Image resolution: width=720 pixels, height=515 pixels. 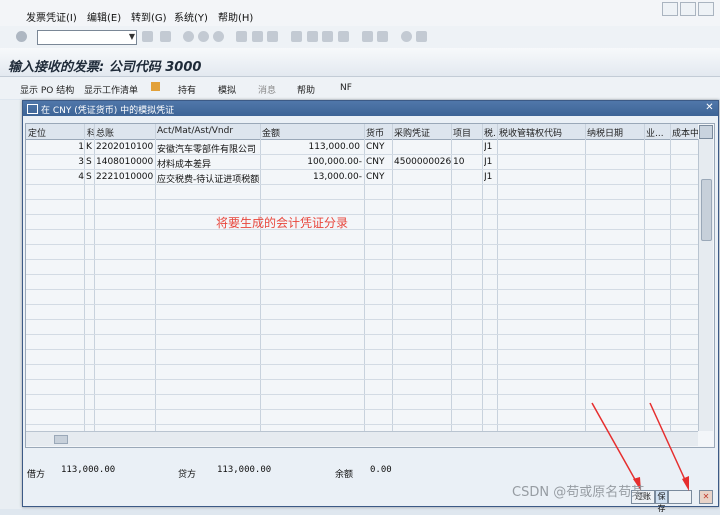 What do you see at coordinates (381, 470) in the screenshot?
I see `balance-value: 0.00` at bounding box center [381, 470].